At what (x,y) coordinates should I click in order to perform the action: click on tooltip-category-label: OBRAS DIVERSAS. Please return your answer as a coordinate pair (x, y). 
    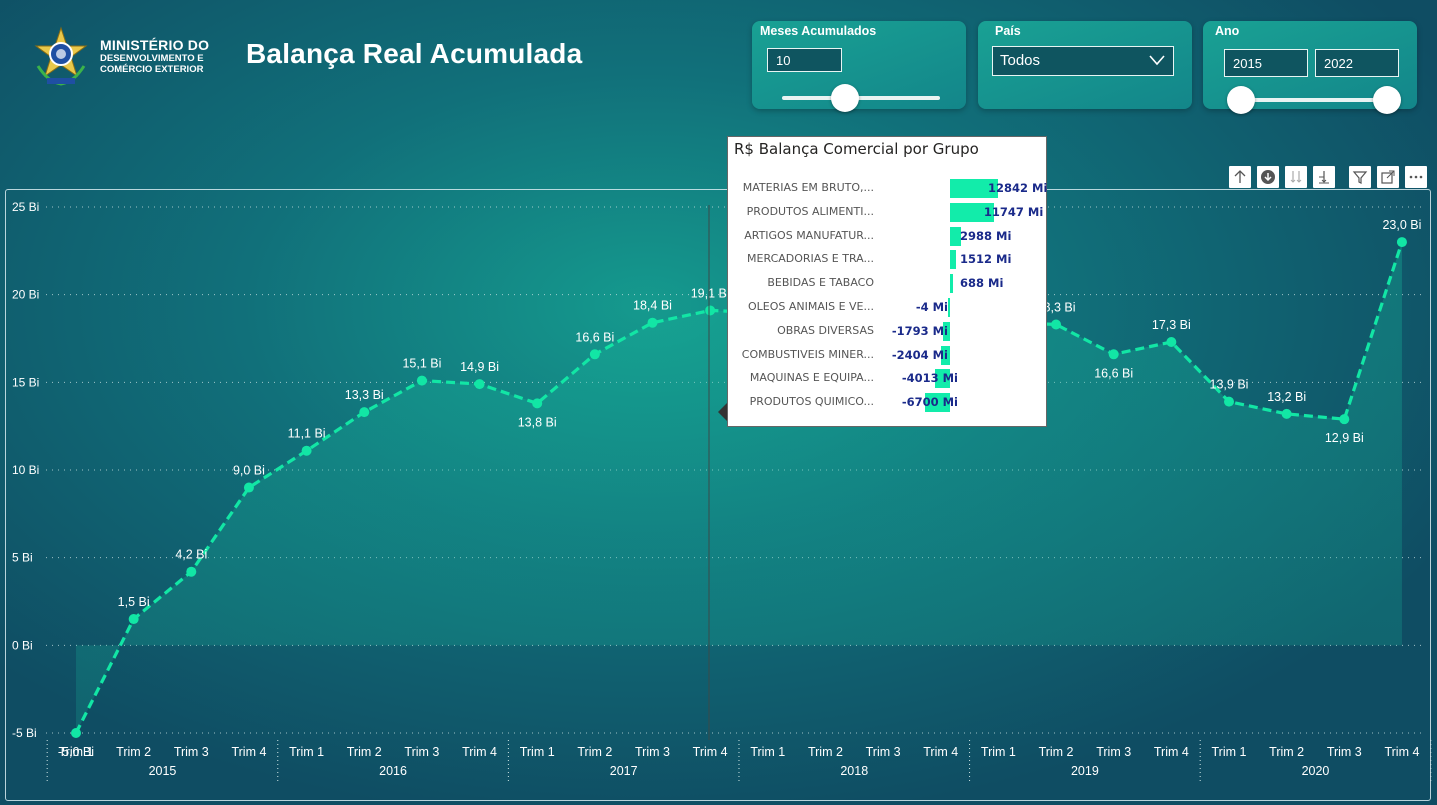
    Looking at the image, I should click on (825, 330).